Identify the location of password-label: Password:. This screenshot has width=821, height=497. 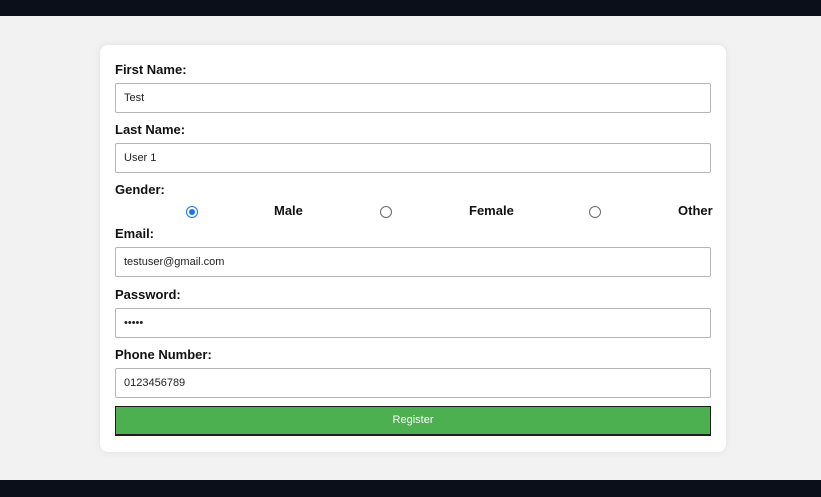
(148, 294).